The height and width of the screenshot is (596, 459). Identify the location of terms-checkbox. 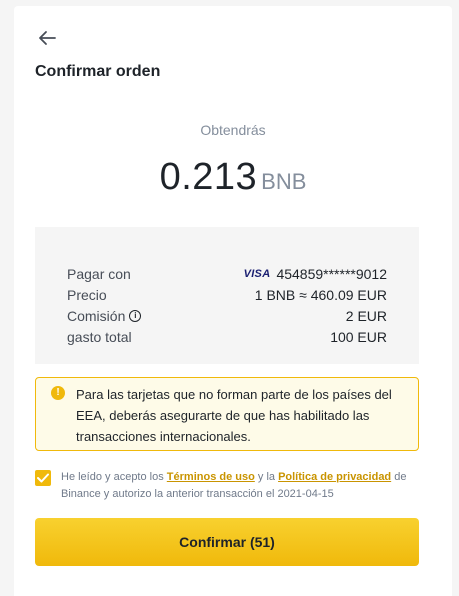
(43, 478).